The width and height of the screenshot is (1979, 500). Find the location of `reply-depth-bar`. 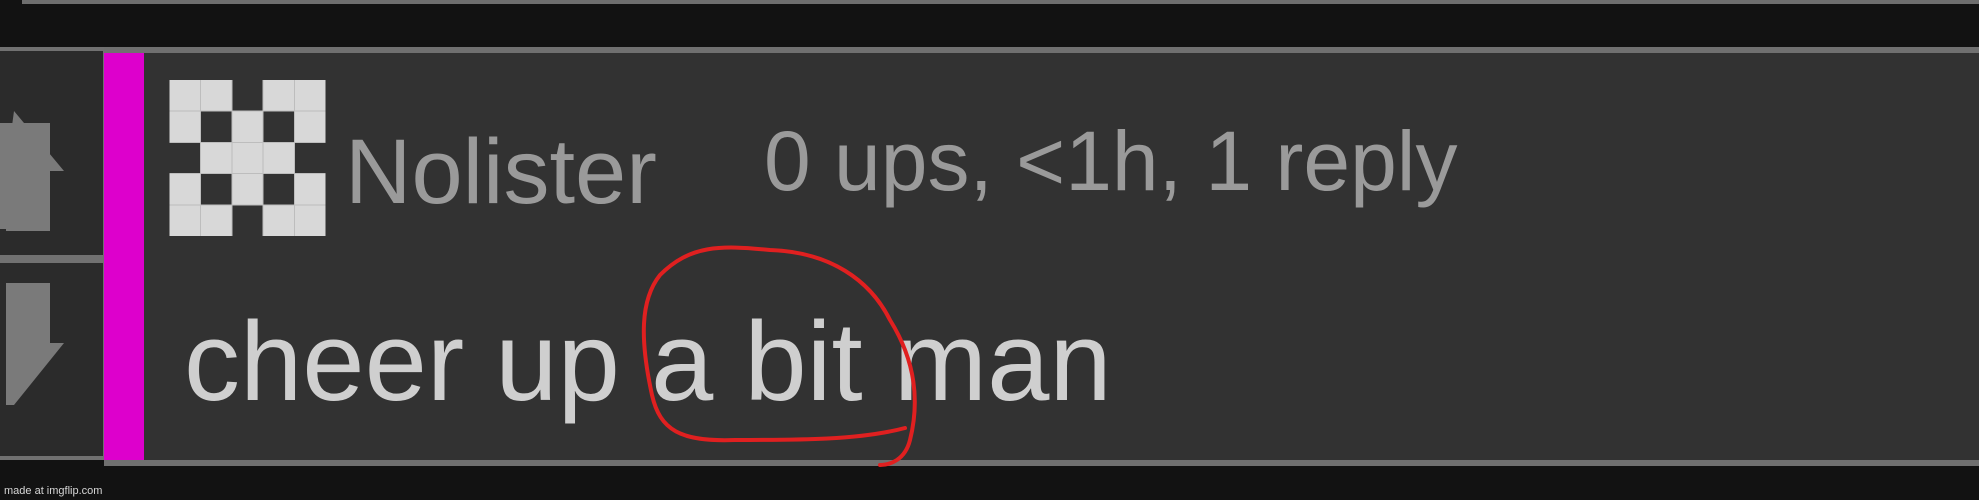

reply-depth-bar is located at coordinates (124, 256).